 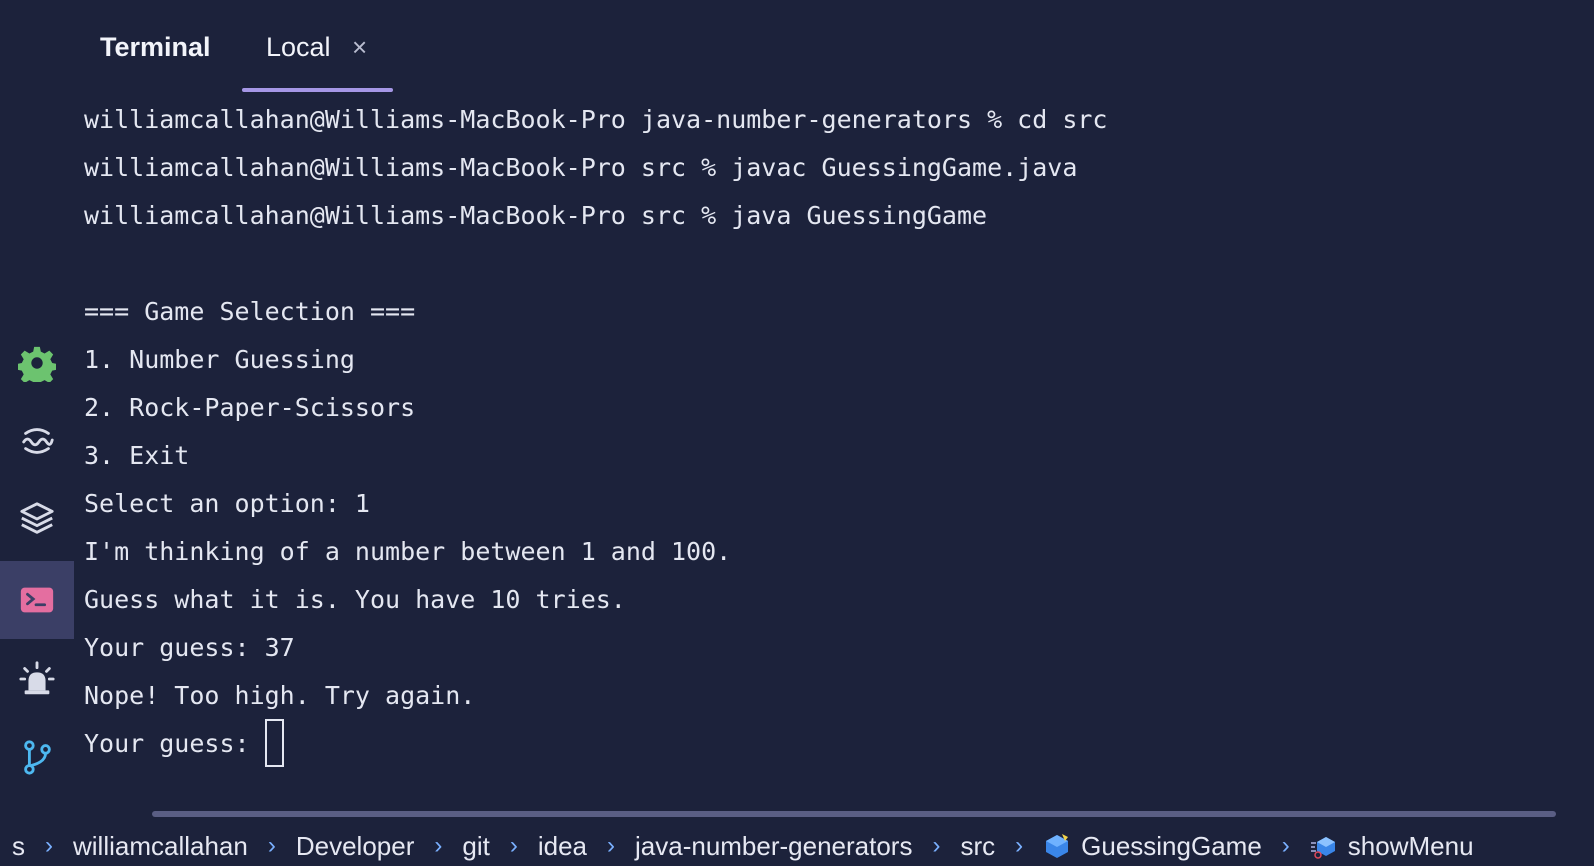 I want to click on terminal-line: 3. Exit, so click(x=137, y=455).